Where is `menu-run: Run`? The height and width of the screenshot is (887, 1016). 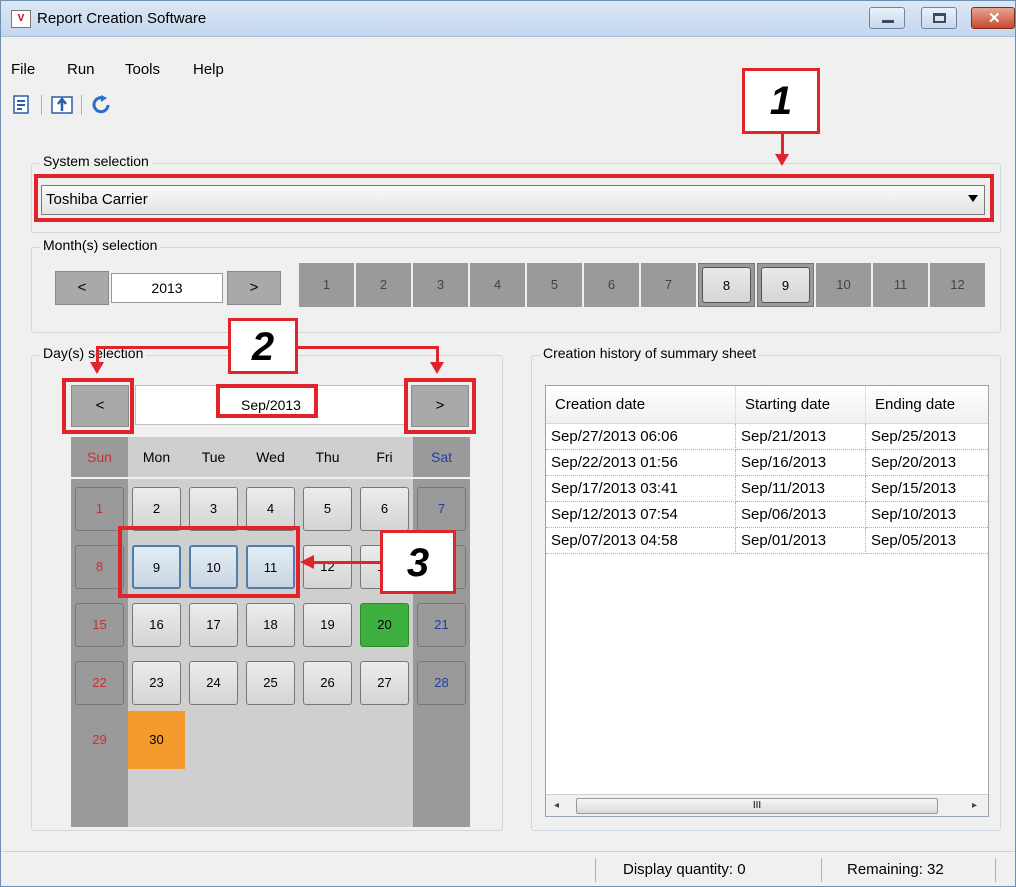
menu-run: Run is located at coordinates (81, 69).